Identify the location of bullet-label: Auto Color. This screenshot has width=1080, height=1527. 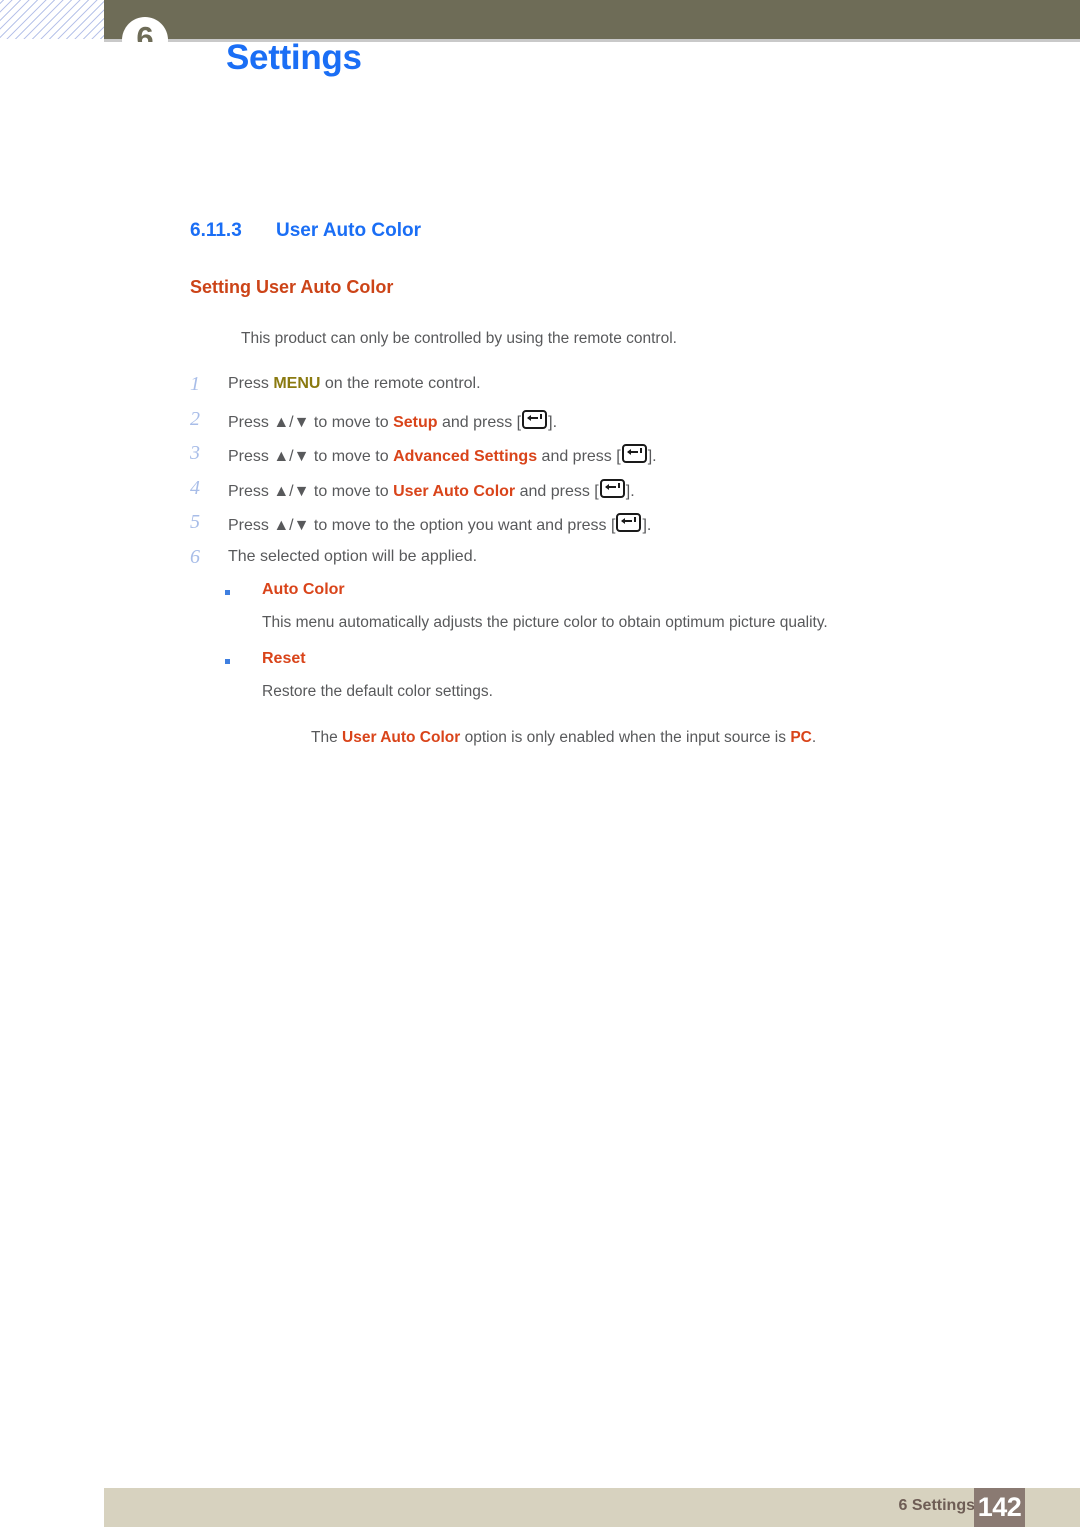
(303, 589).